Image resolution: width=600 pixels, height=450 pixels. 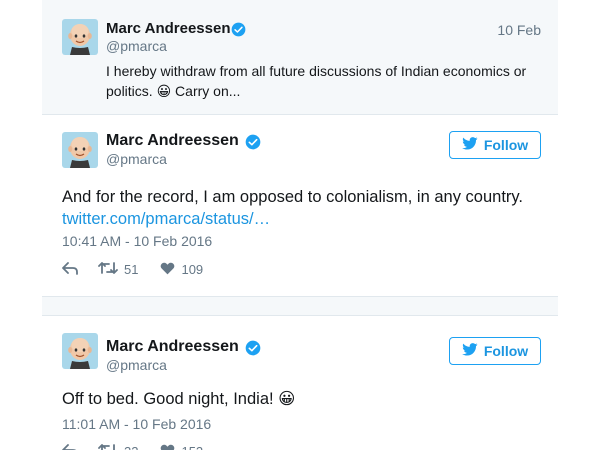 I want to click on retweet-count: 51, so click(x=131, y=269).